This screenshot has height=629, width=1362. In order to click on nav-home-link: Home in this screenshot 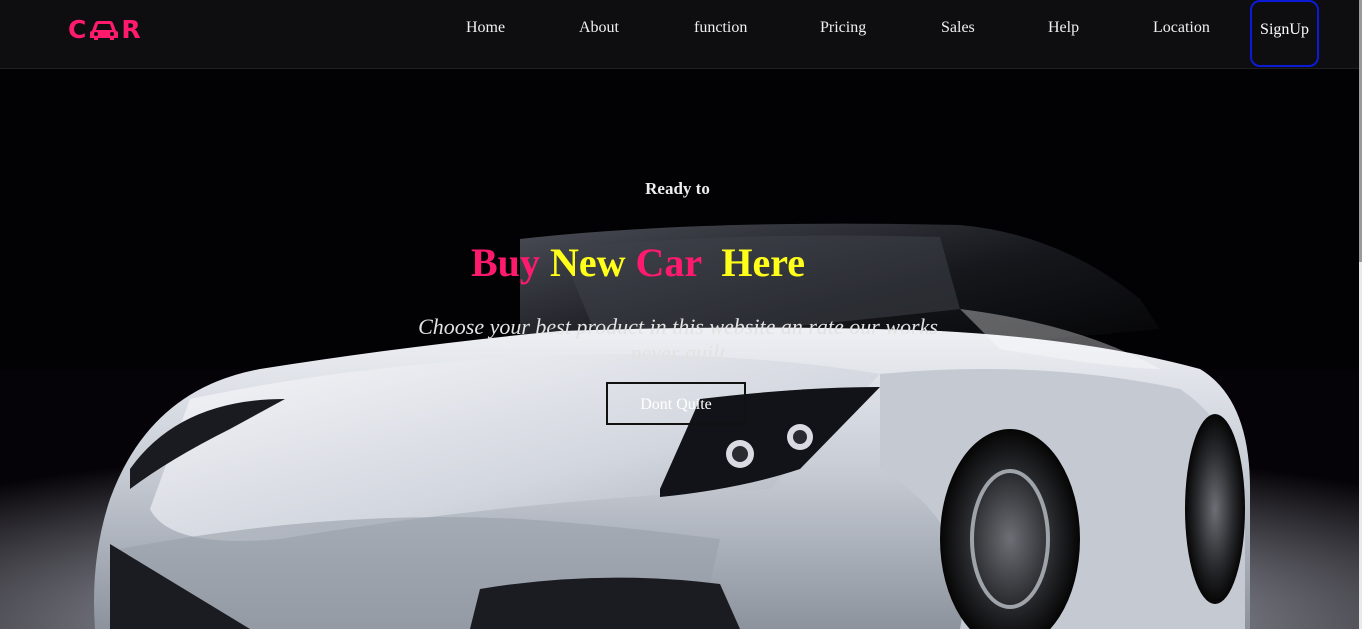, I will do `click(485, 28)`.